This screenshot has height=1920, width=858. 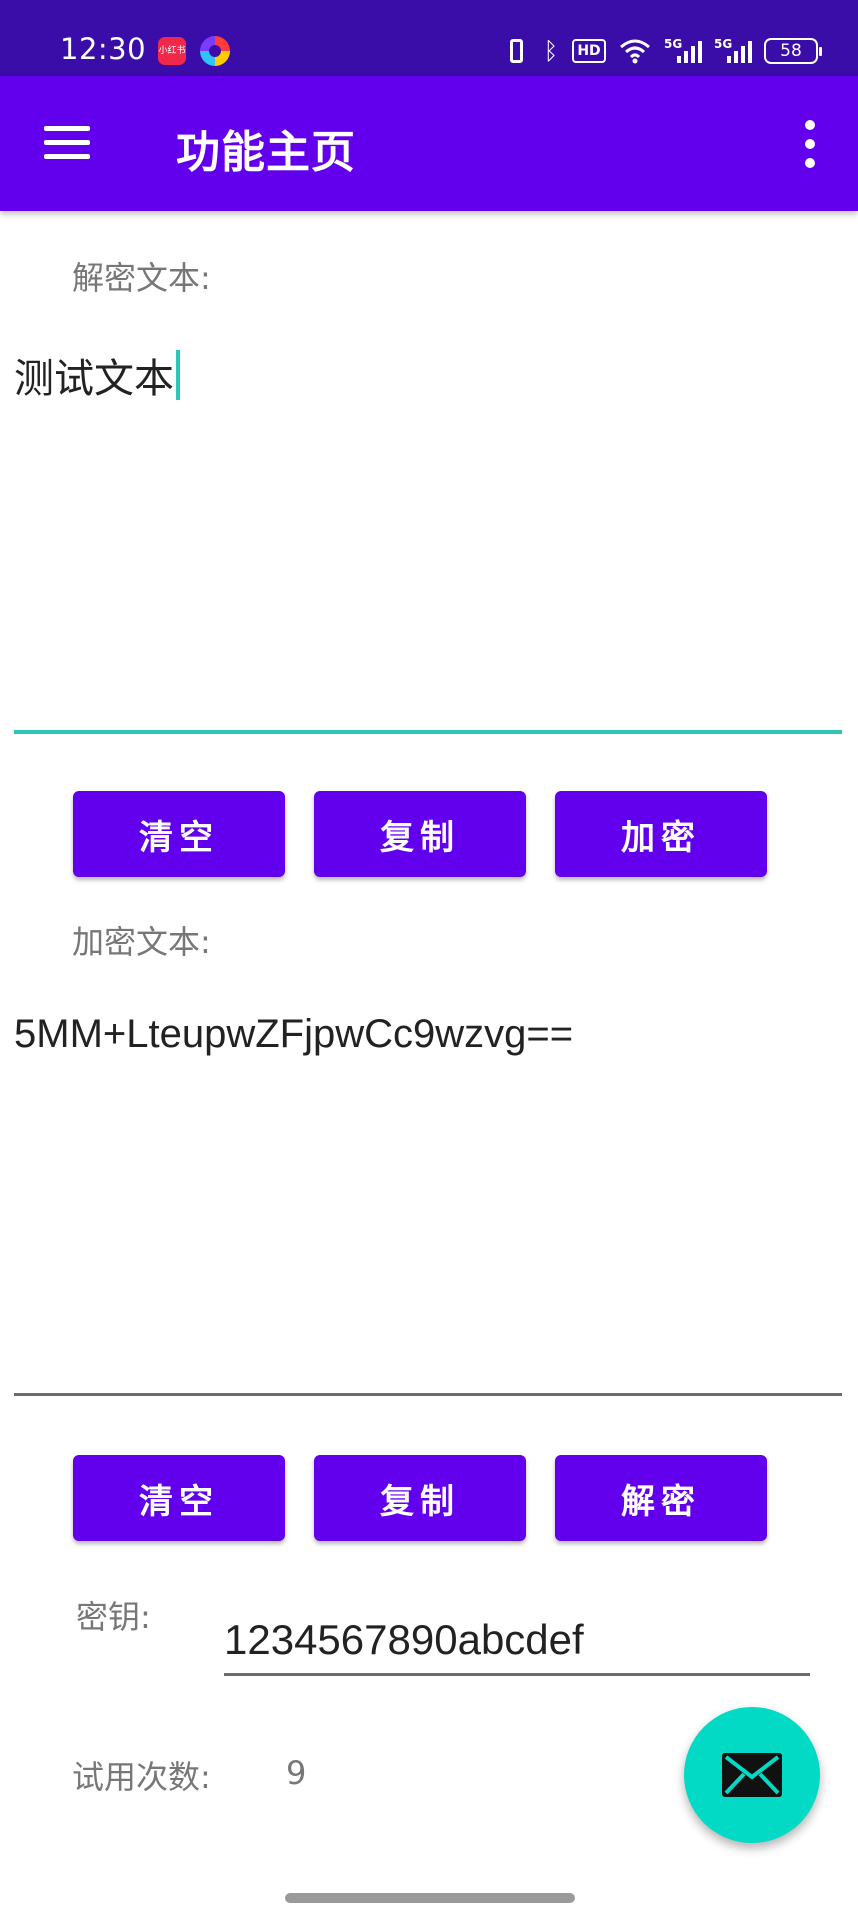 I want to click on menu-icon, so click(x=68, y=144).